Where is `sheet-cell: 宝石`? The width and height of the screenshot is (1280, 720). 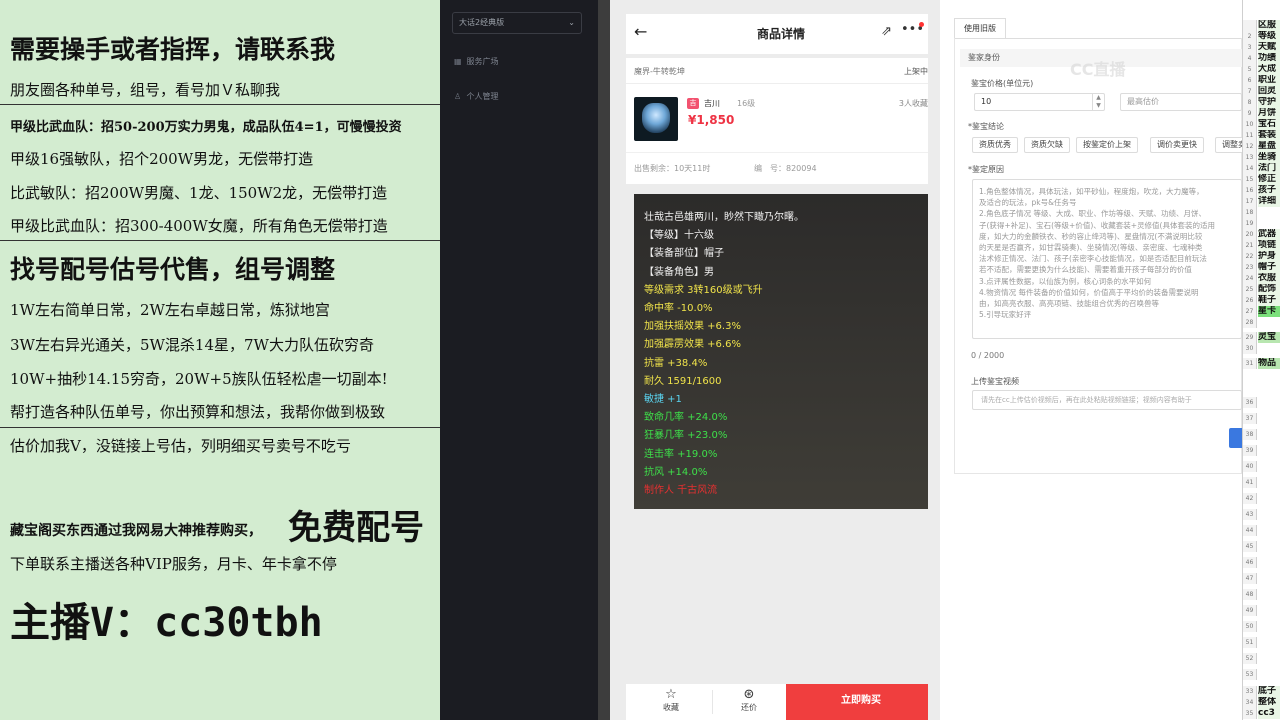 sheet-cell: 宝石 is located at coordinates (1269, 124).